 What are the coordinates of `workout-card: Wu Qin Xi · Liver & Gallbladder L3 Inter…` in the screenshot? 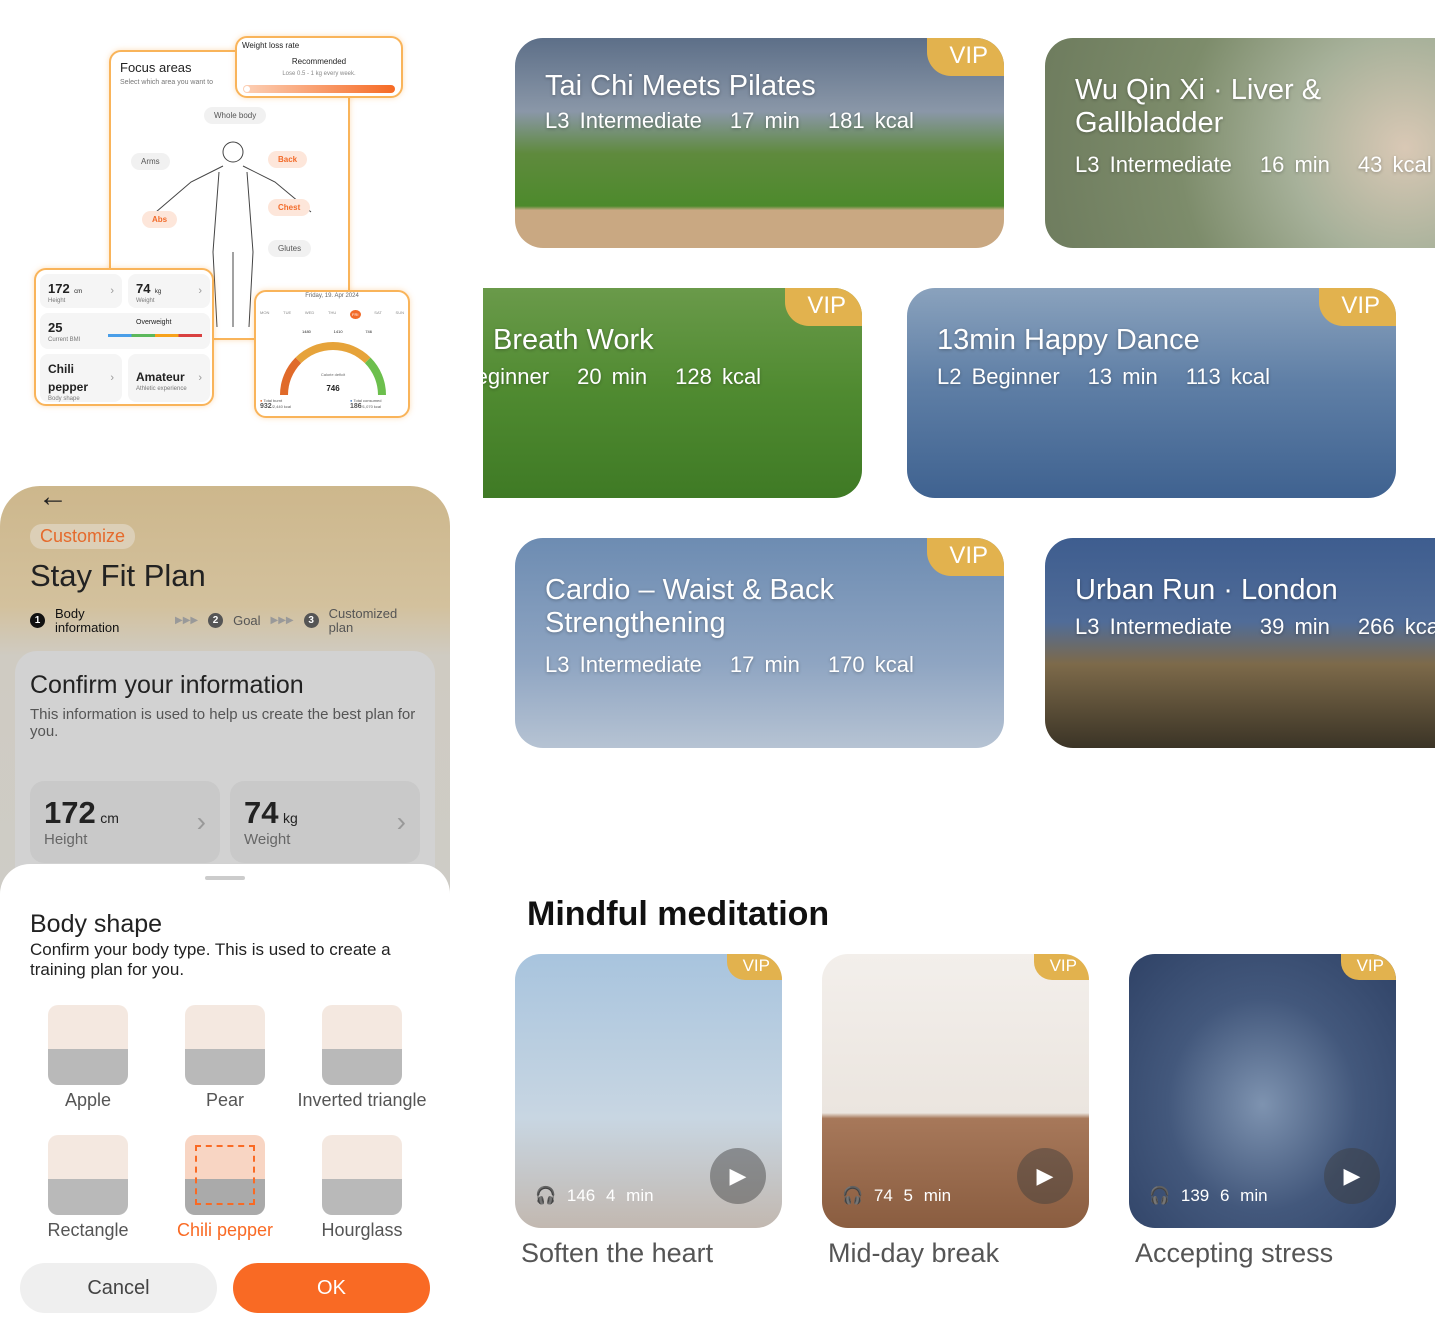 It's located at (1240, 143).